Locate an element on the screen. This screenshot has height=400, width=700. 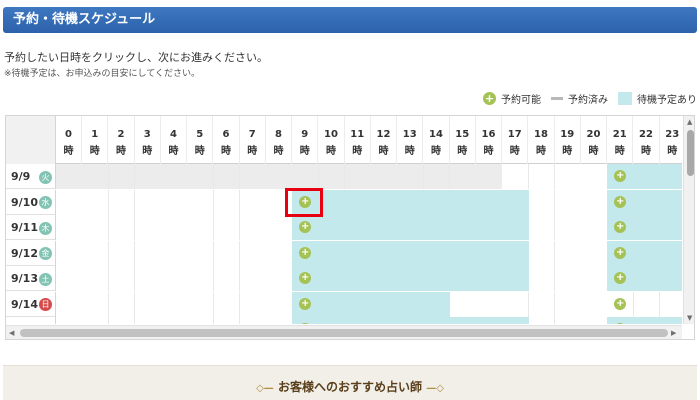
weekday-badge: 月 is located at coordinates (45, 323).